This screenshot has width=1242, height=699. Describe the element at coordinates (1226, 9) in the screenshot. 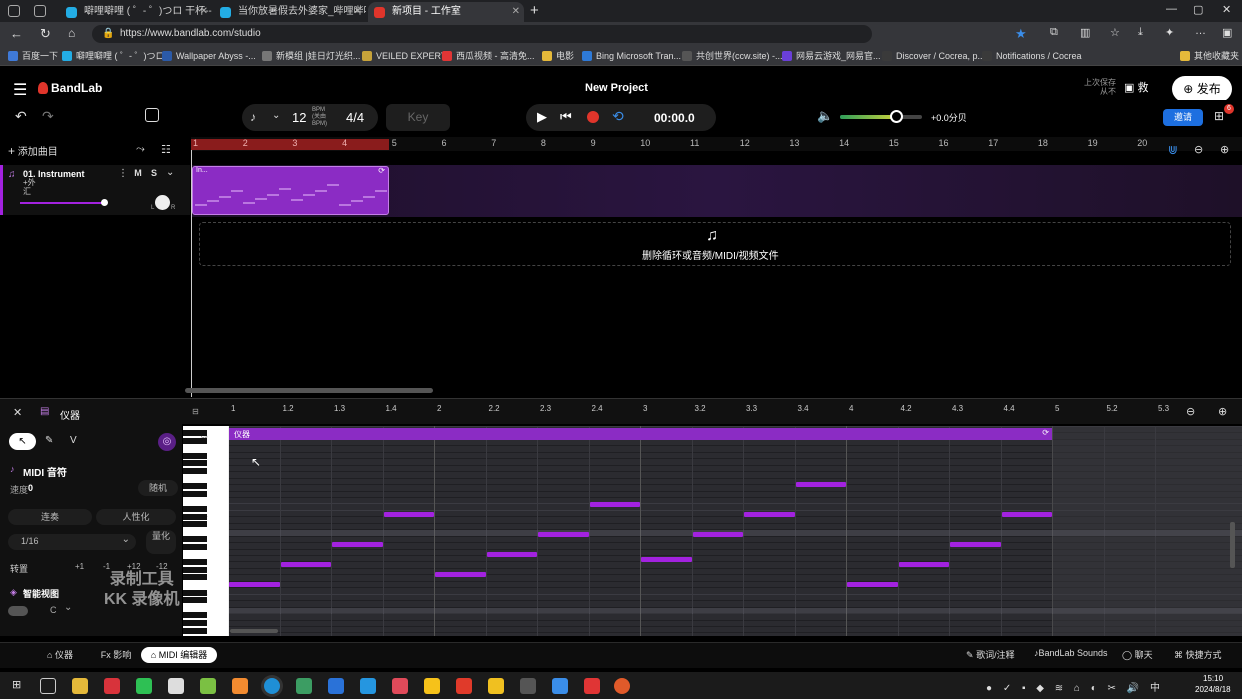

I see `close-window-icon: ✕` at that location.